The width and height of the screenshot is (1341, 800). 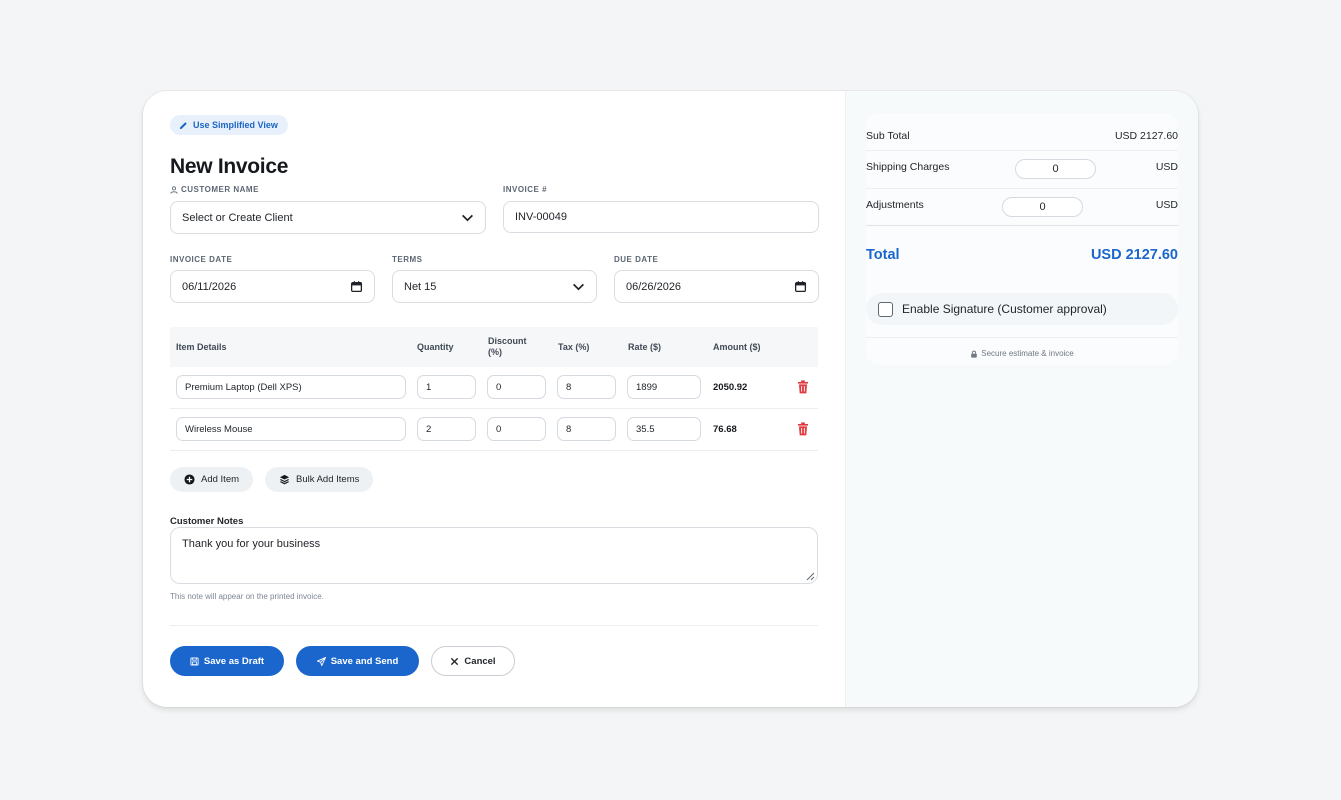 What do you see at coordinates (1166, 205) in the screenshot?
I see `adjustments-currency: USD` at bounding box center [1166, 205].